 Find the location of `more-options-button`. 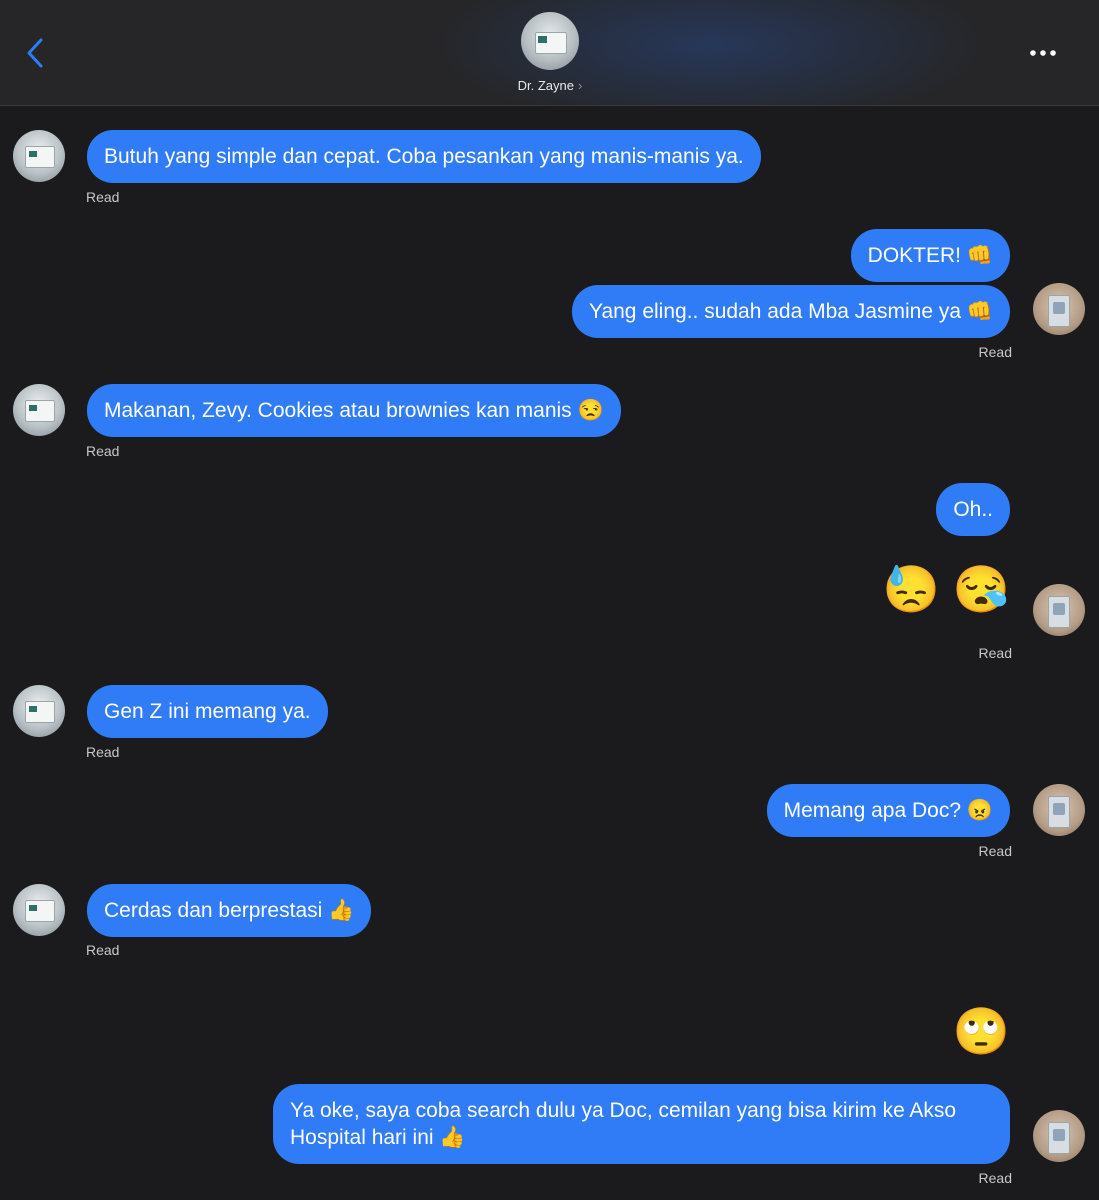

more-options-button is located at coordinates (1044, 53).